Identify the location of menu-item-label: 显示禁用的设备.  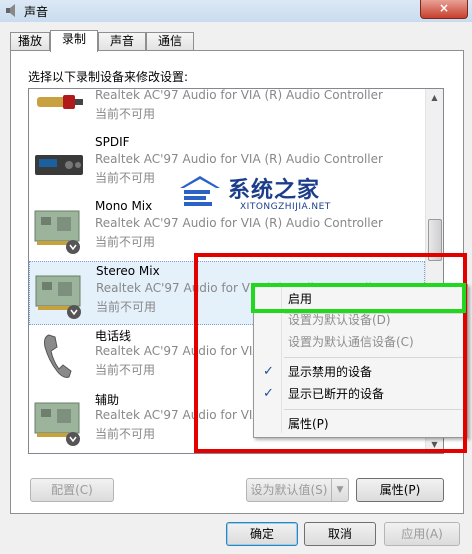
(330, 372).